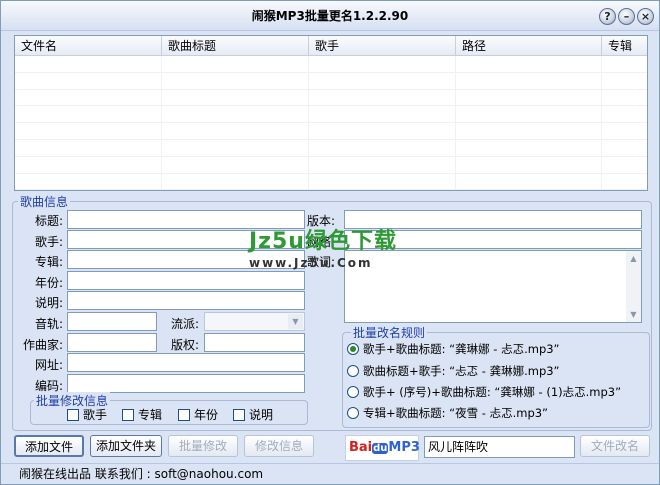  What do you see at coordinates (254, 321) in the screenshot?
I see `genre-select: ▼` at bounding box center [254, 321].